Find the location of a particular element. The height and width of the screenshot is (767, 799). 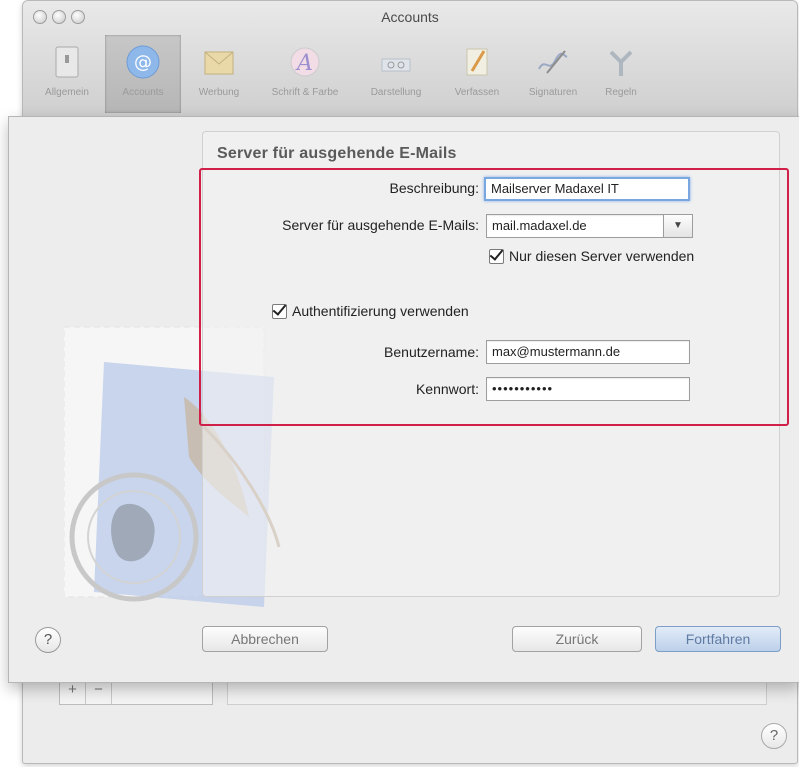

svg-text: A is located at coordinates (304, 63).